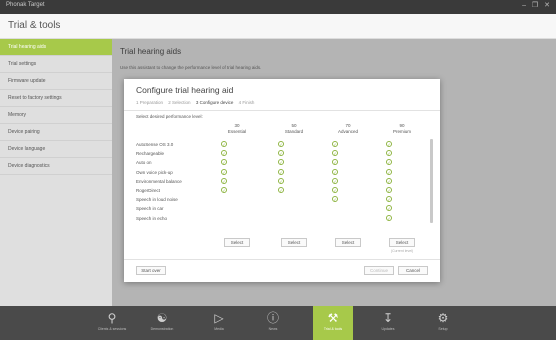 Image resolution: width=556 pixels, height=340 pixels. Describe the element at coordinates (56, 47) in the screenshot. I see `sidebar-item-trial-hearing-aids: Trial hearing aids` at that location.